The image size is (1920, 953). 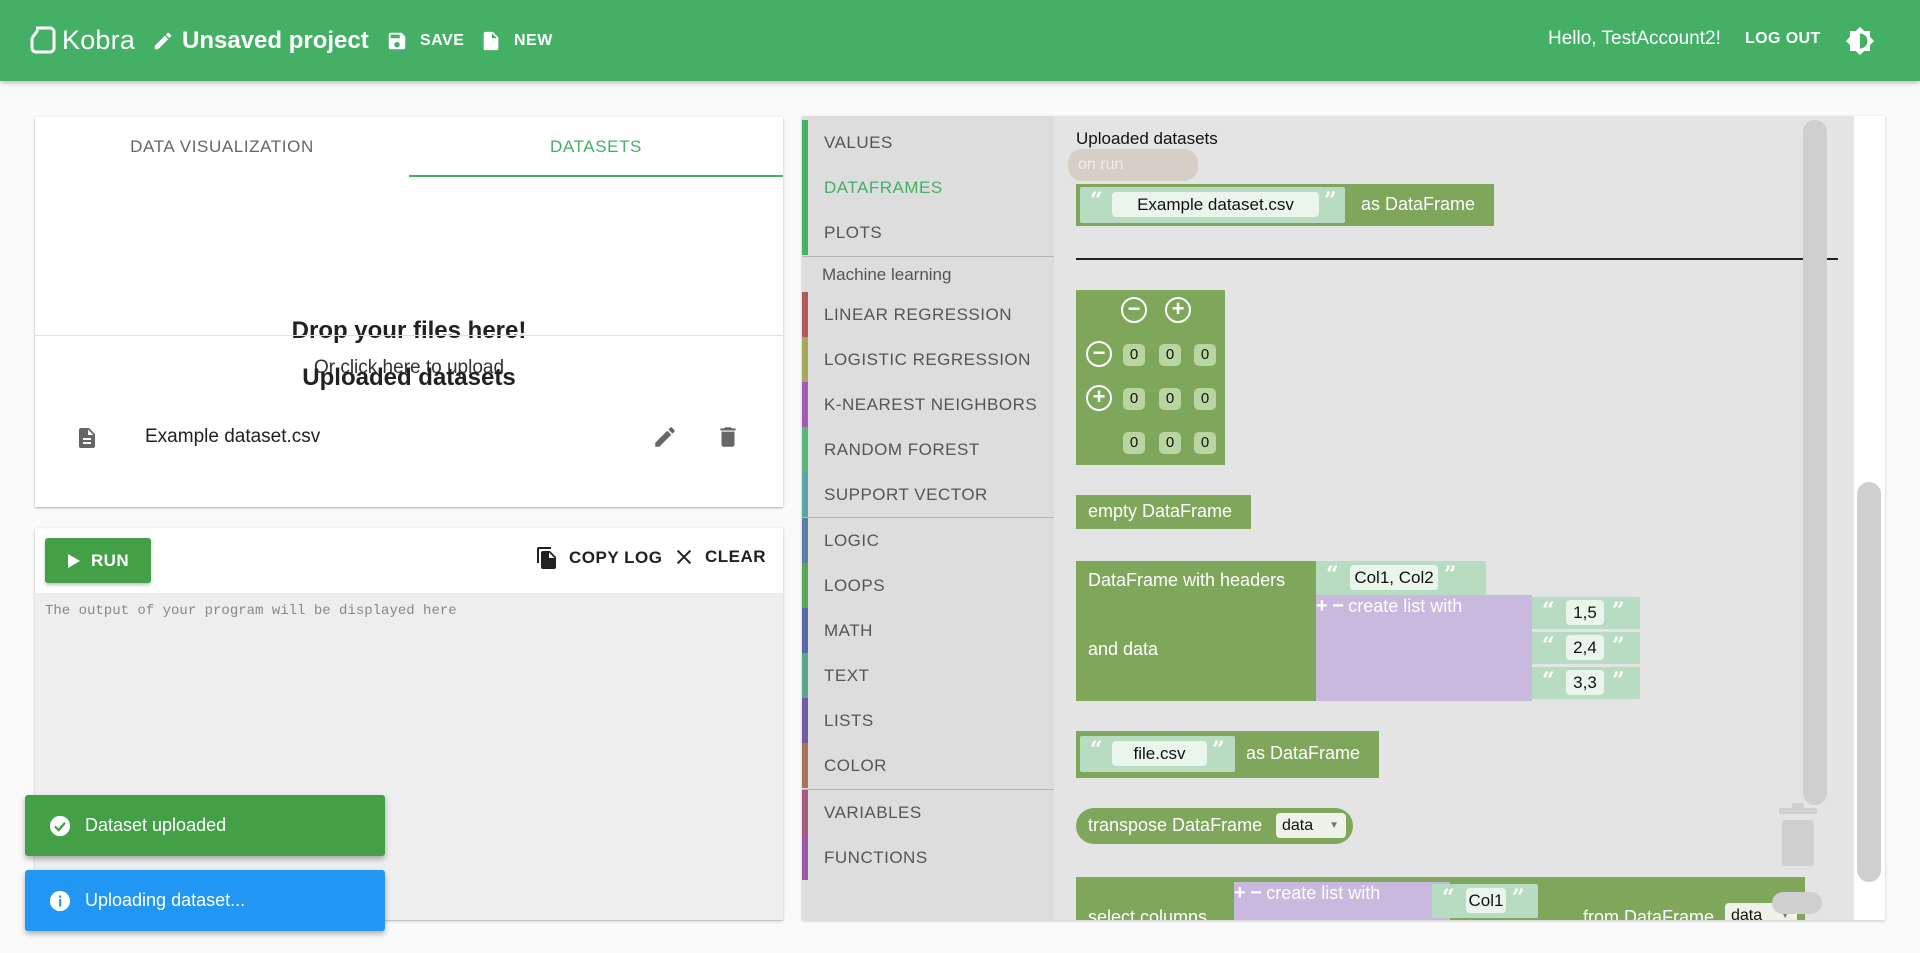 I want to click on run-button: RUN, so click(x=98, y=560).